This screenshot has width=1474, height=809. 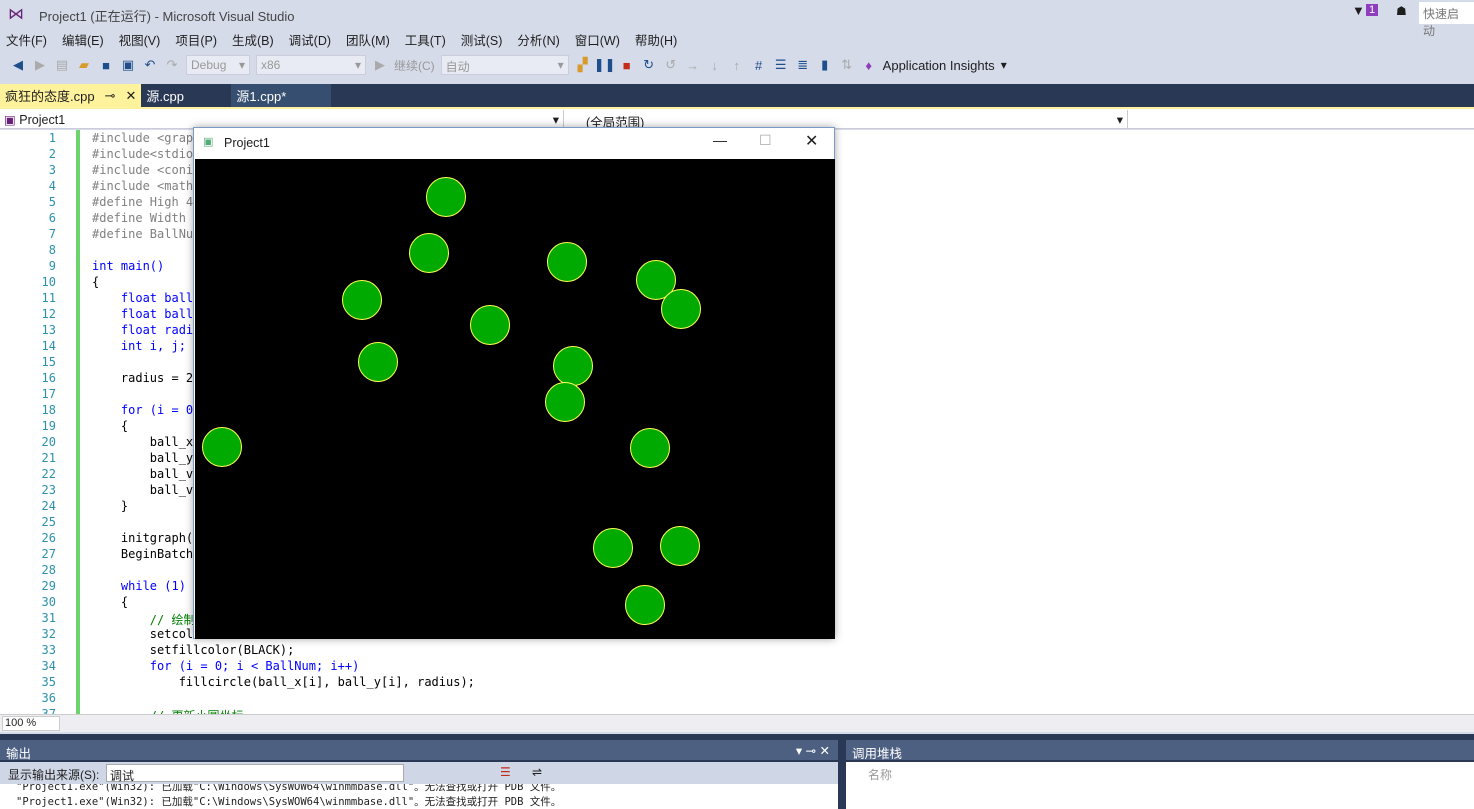 I want to click on code-line: for (i = 0; i < BallNum; i++), so click(x=226, y=666).